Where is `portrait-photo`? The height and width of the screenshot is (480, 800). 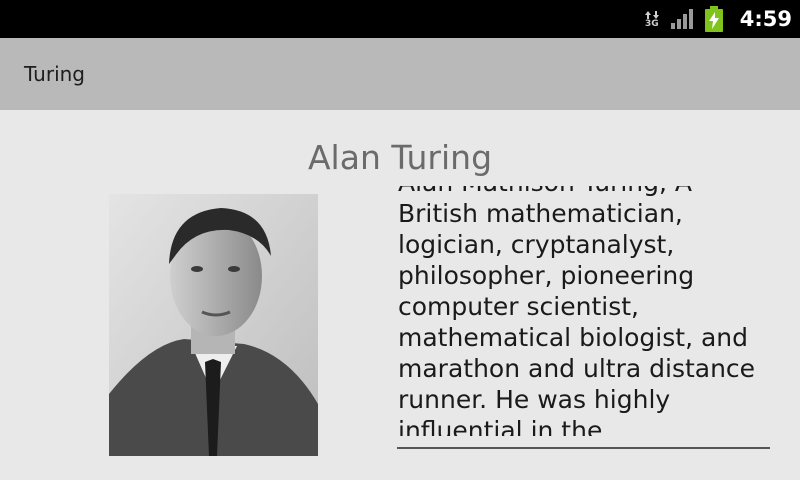
portrait-photo is located at coordinates (213, 325).